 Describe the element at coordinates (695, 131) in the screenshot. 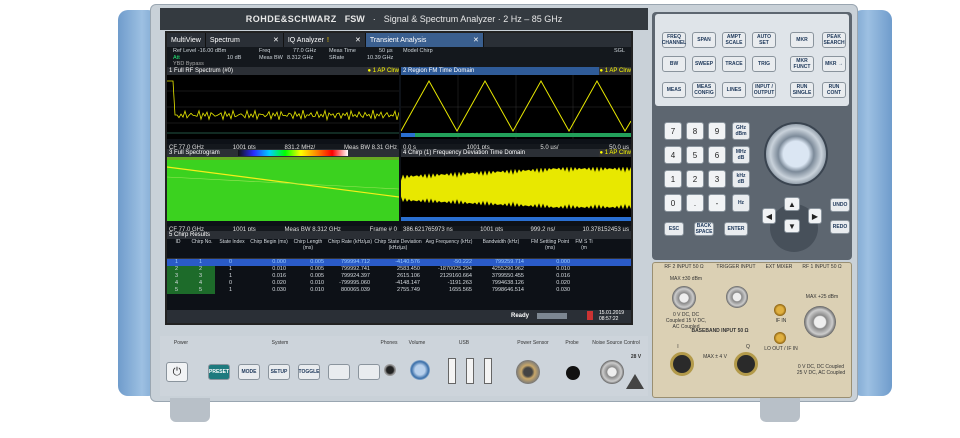

I see `digit-key: 8` at that location.